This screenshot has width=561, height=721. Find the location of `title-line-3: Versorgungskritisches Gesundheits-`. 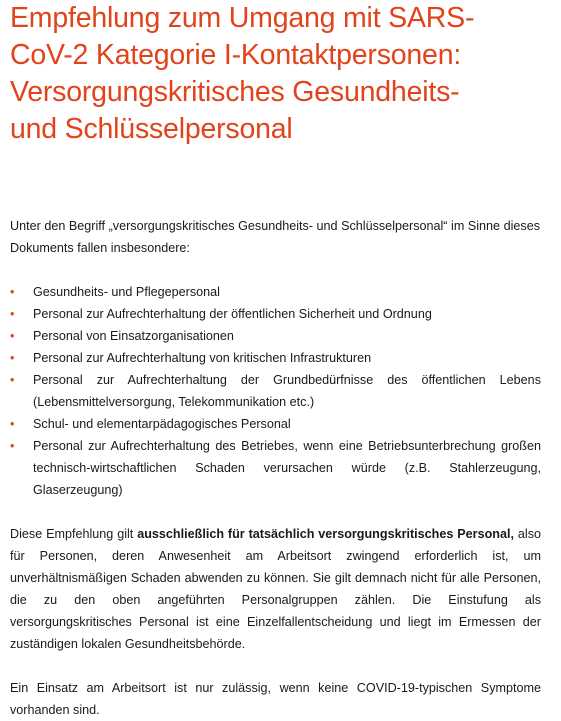

title-line-3: Versorgungskritisches Gesundheits- is located at coordinates (235, 92).